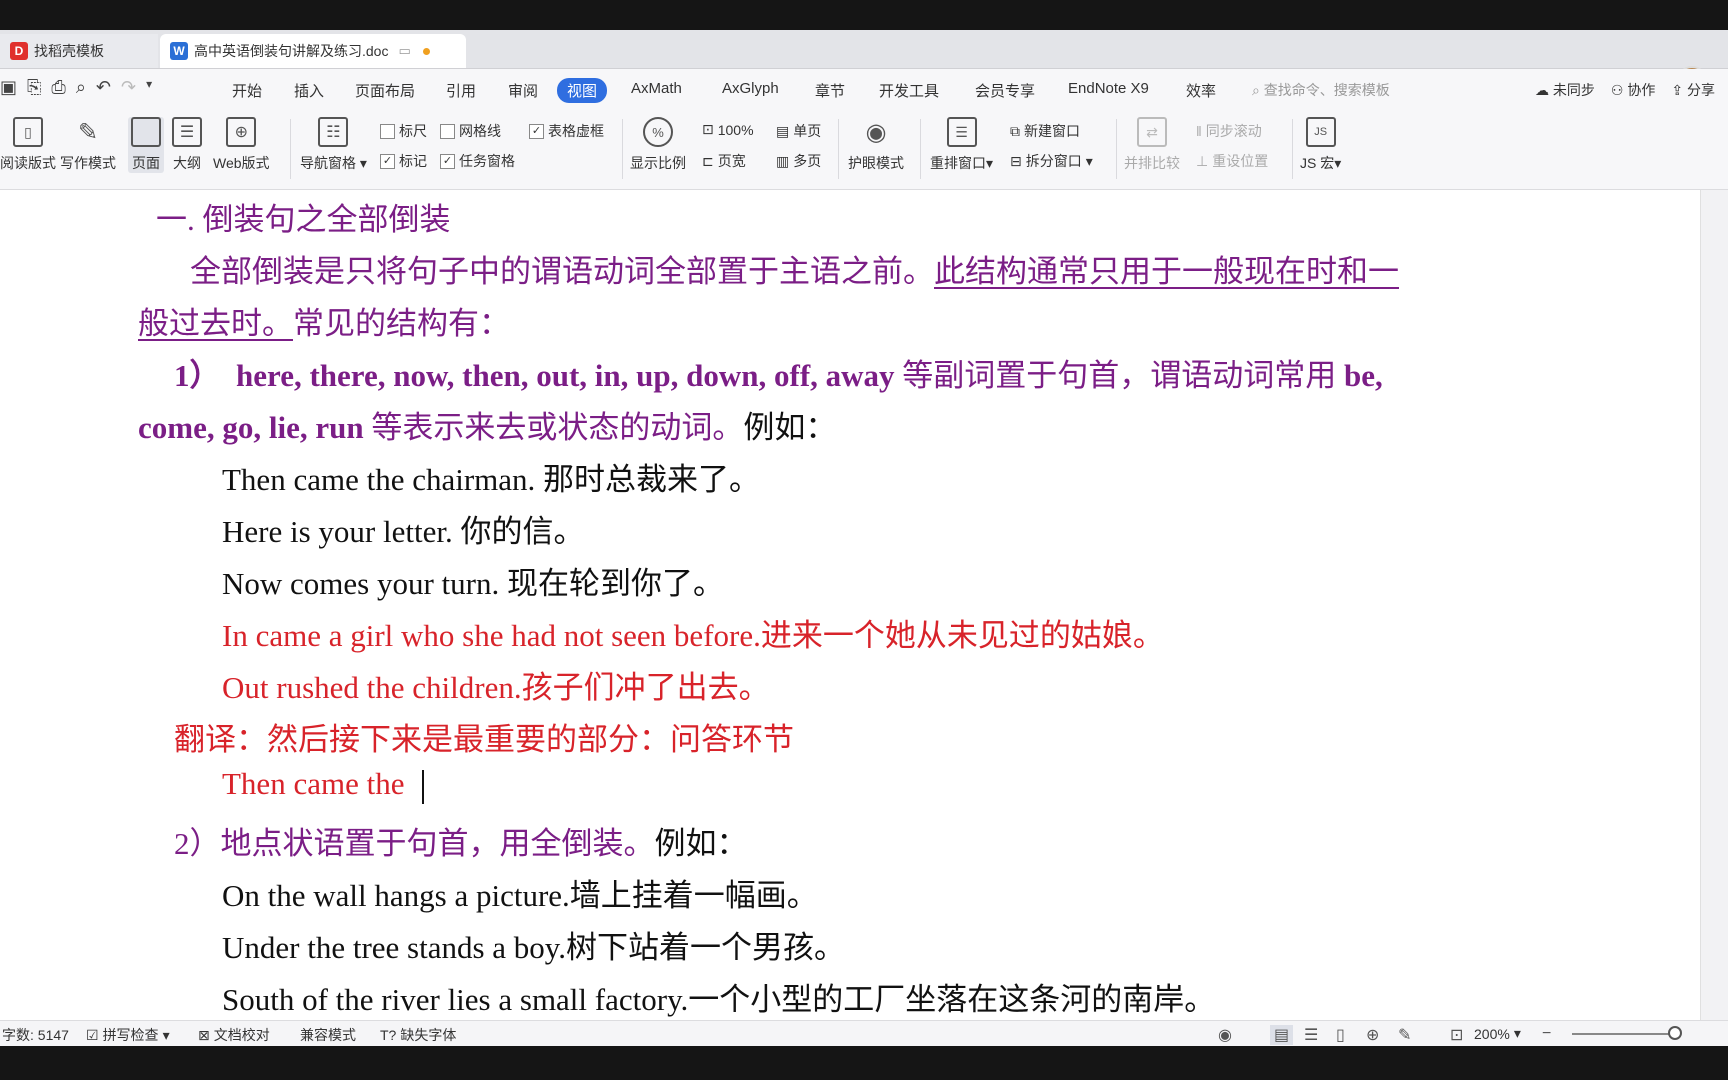 Image resolution: width=1728 pixels, height=1080 pixels. I want to click on menu-view: 视图, so click(582, 90).